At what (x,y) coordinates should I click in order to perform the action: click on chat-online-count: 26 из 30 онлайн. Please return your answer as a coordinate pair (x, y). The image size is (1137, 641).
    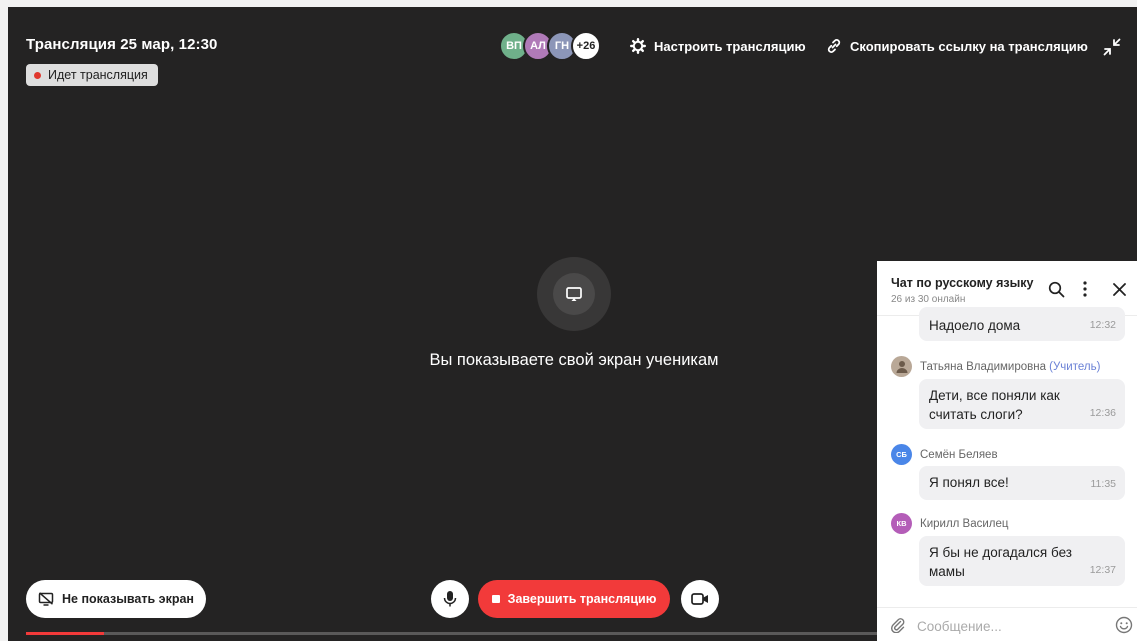
    Looking at the image, I should click on (928, 299).